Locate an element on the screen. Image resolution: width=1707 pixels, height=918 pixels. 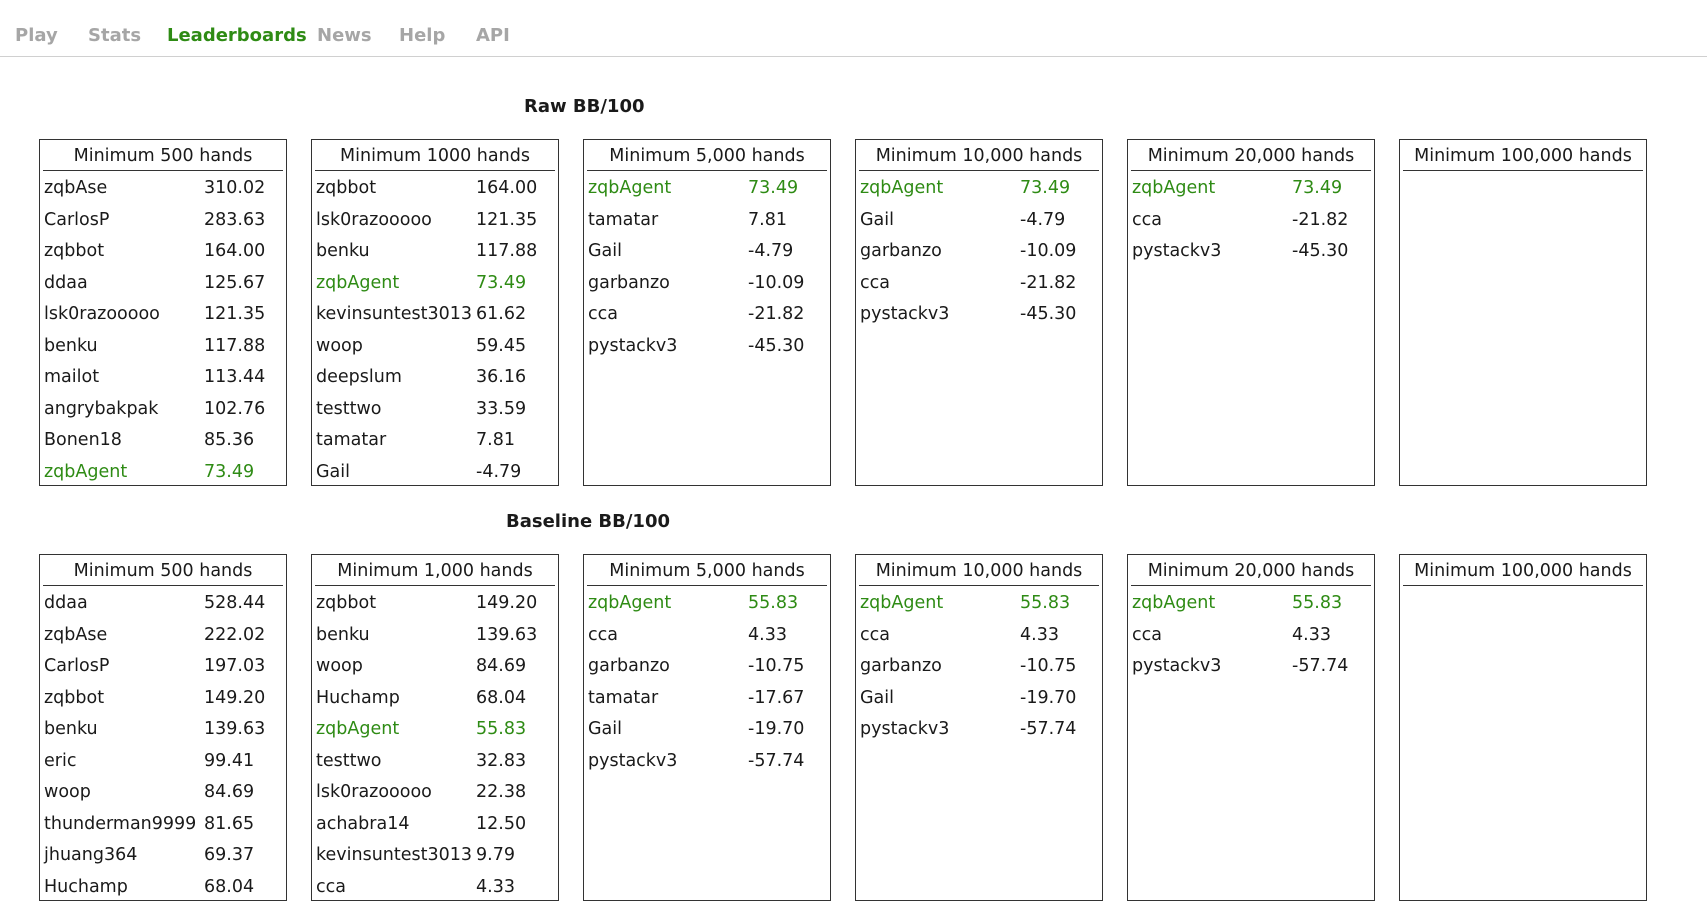
table-row: cca -21.82 is located at coordinates (1251, 221).